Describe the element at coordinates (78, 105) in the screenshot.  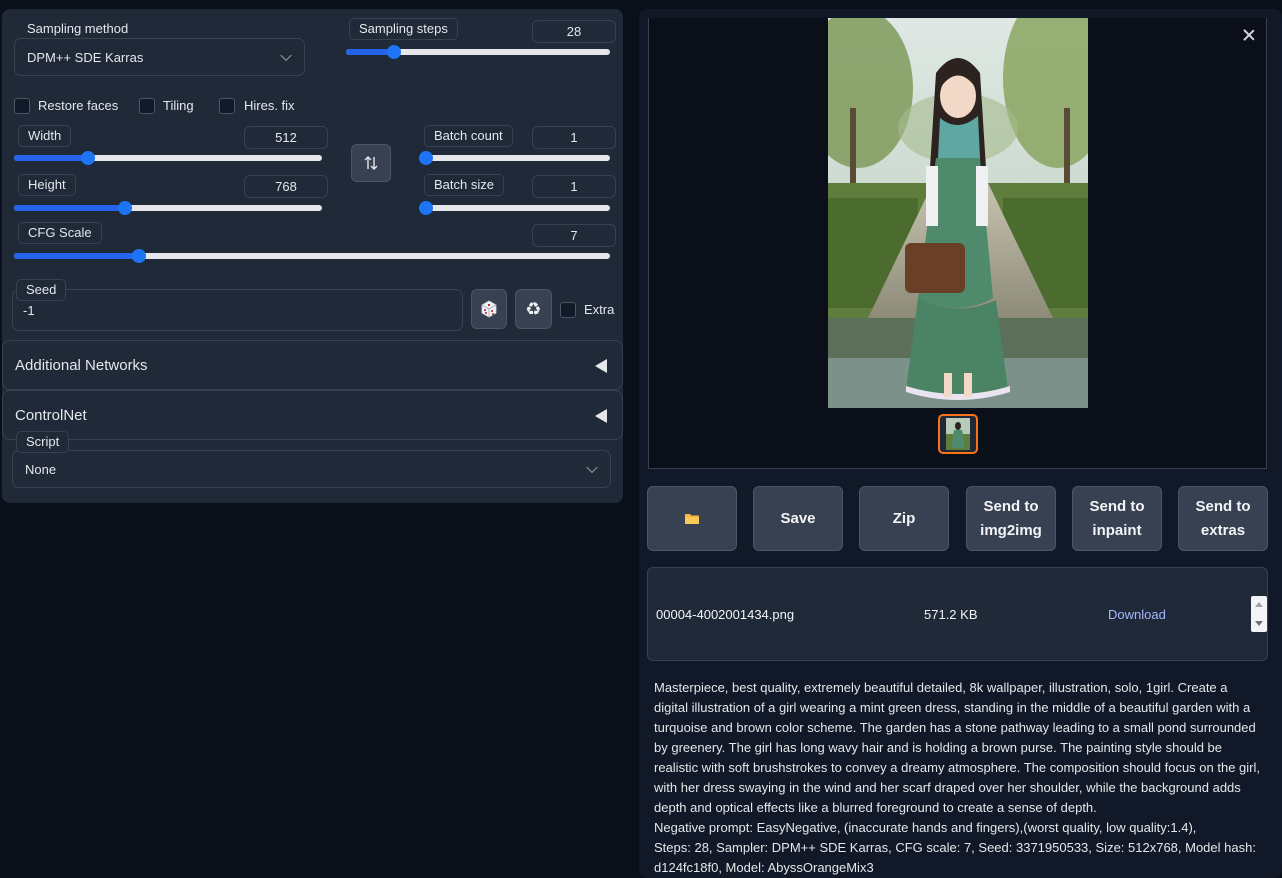
I see `restore-faces-label: Restore faces` at that location.